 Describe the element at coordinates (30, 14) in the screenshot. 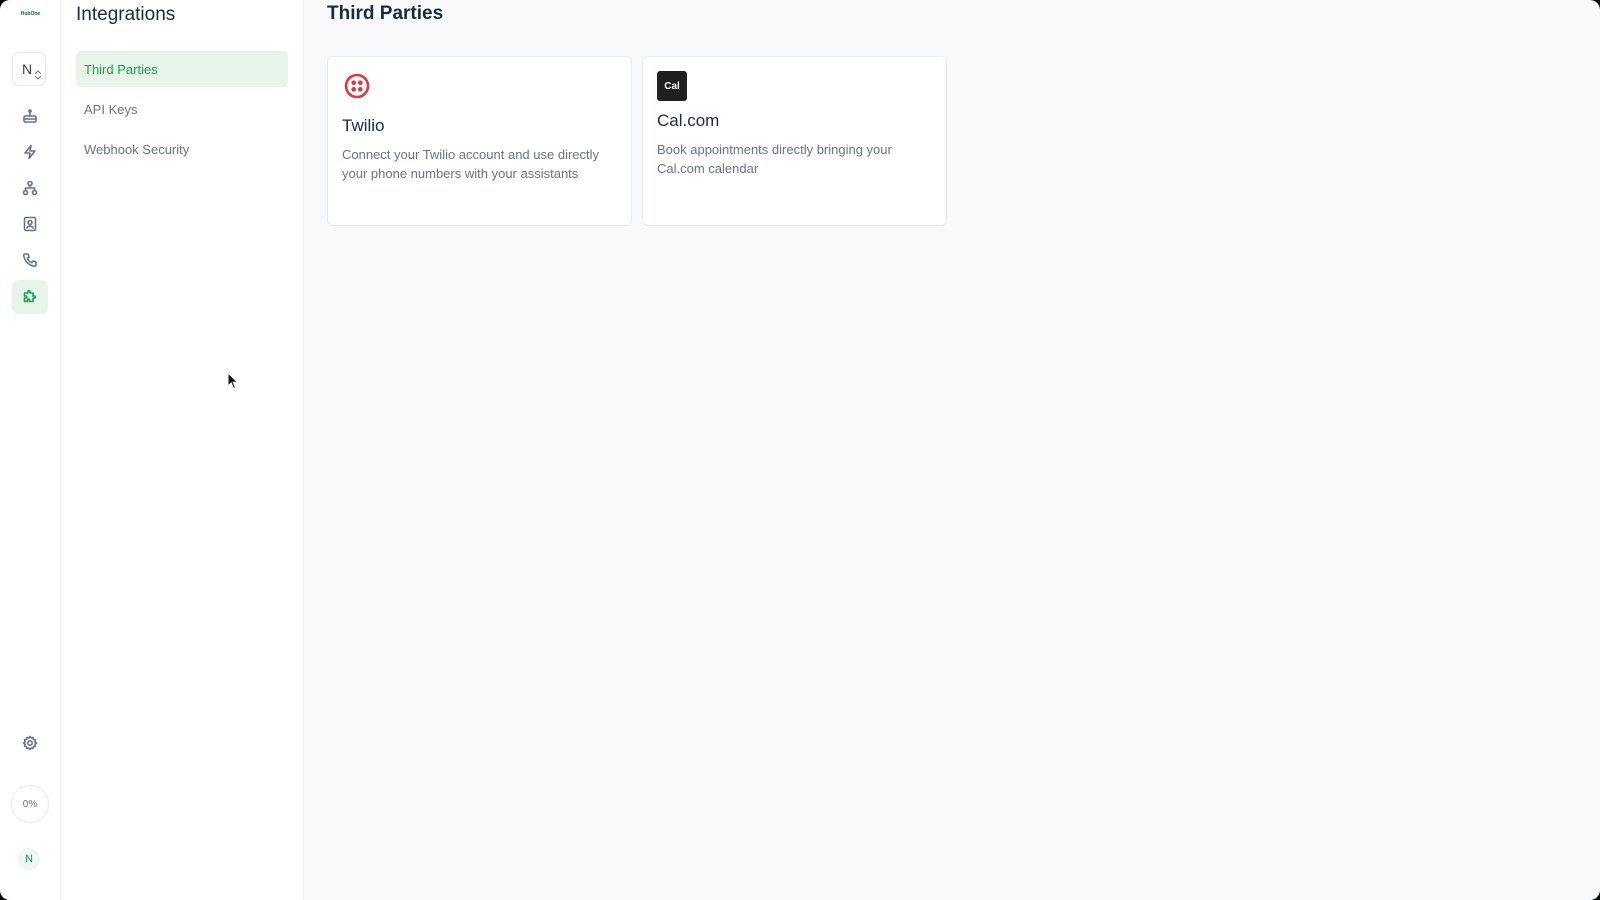

I see `app-logo: HubOne` at that location.